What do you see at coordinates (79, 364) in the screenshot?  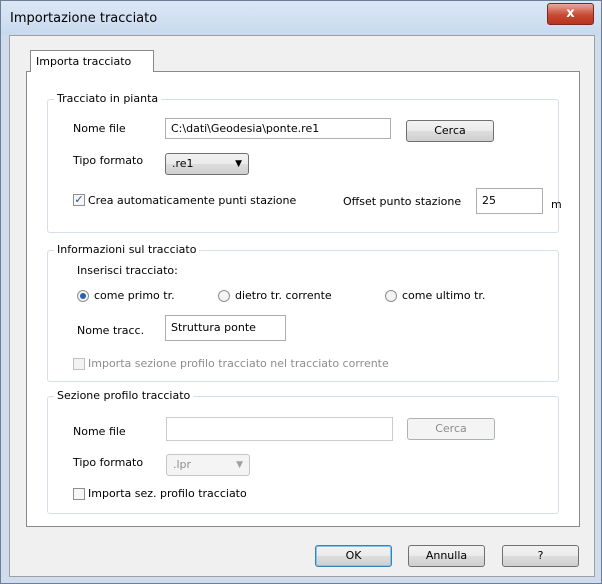 I see `importa-sezione-checkbox` at bounding box center [79, 364].